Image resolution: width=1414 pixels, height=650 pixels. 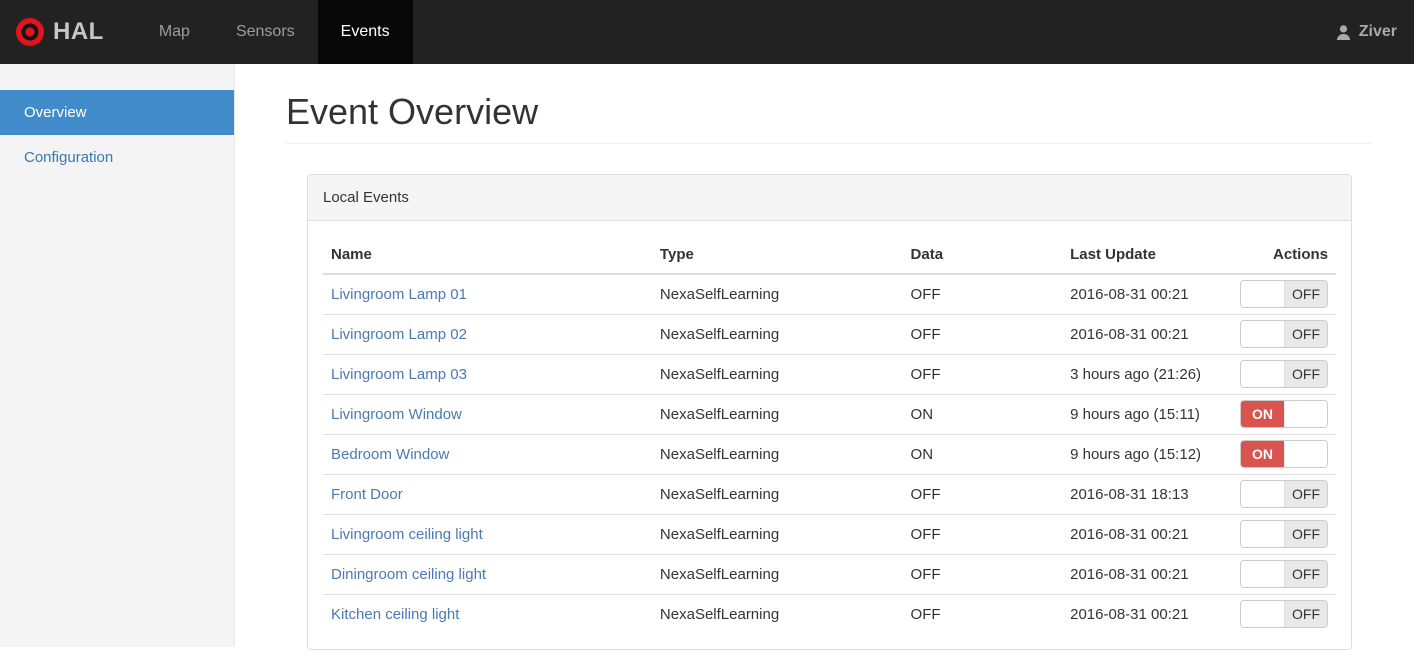 What do you see at coordinates (828, 117) in the screenshot?
I see `page-header: Event Overview` at bounding box center [828, 117].